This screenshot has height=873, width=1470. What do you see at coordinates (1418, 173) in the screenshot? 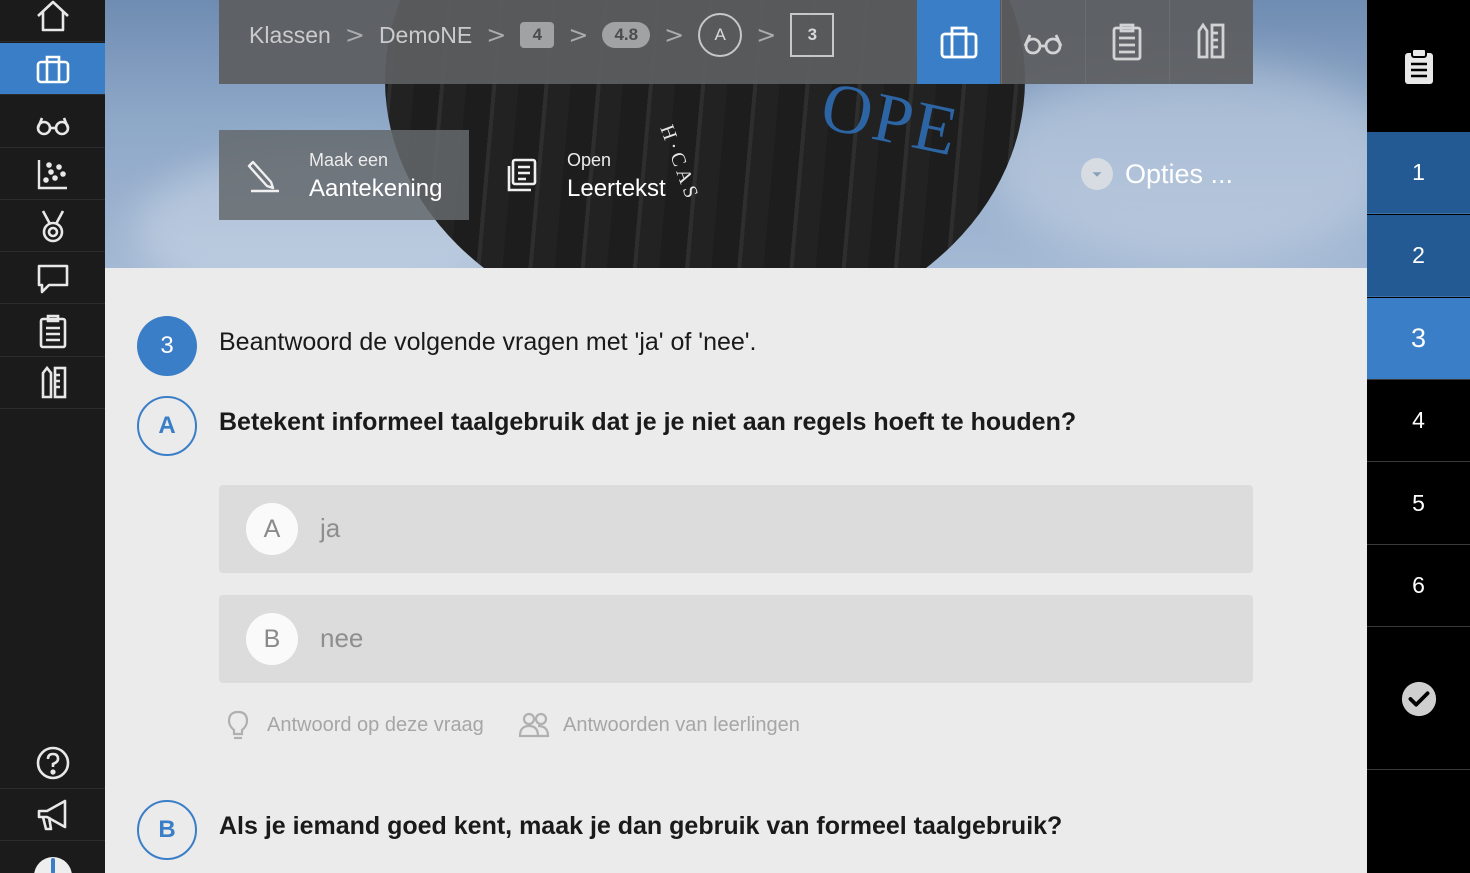
I see `exercise-nav-item: 1` at bounding box center [1418, 173].